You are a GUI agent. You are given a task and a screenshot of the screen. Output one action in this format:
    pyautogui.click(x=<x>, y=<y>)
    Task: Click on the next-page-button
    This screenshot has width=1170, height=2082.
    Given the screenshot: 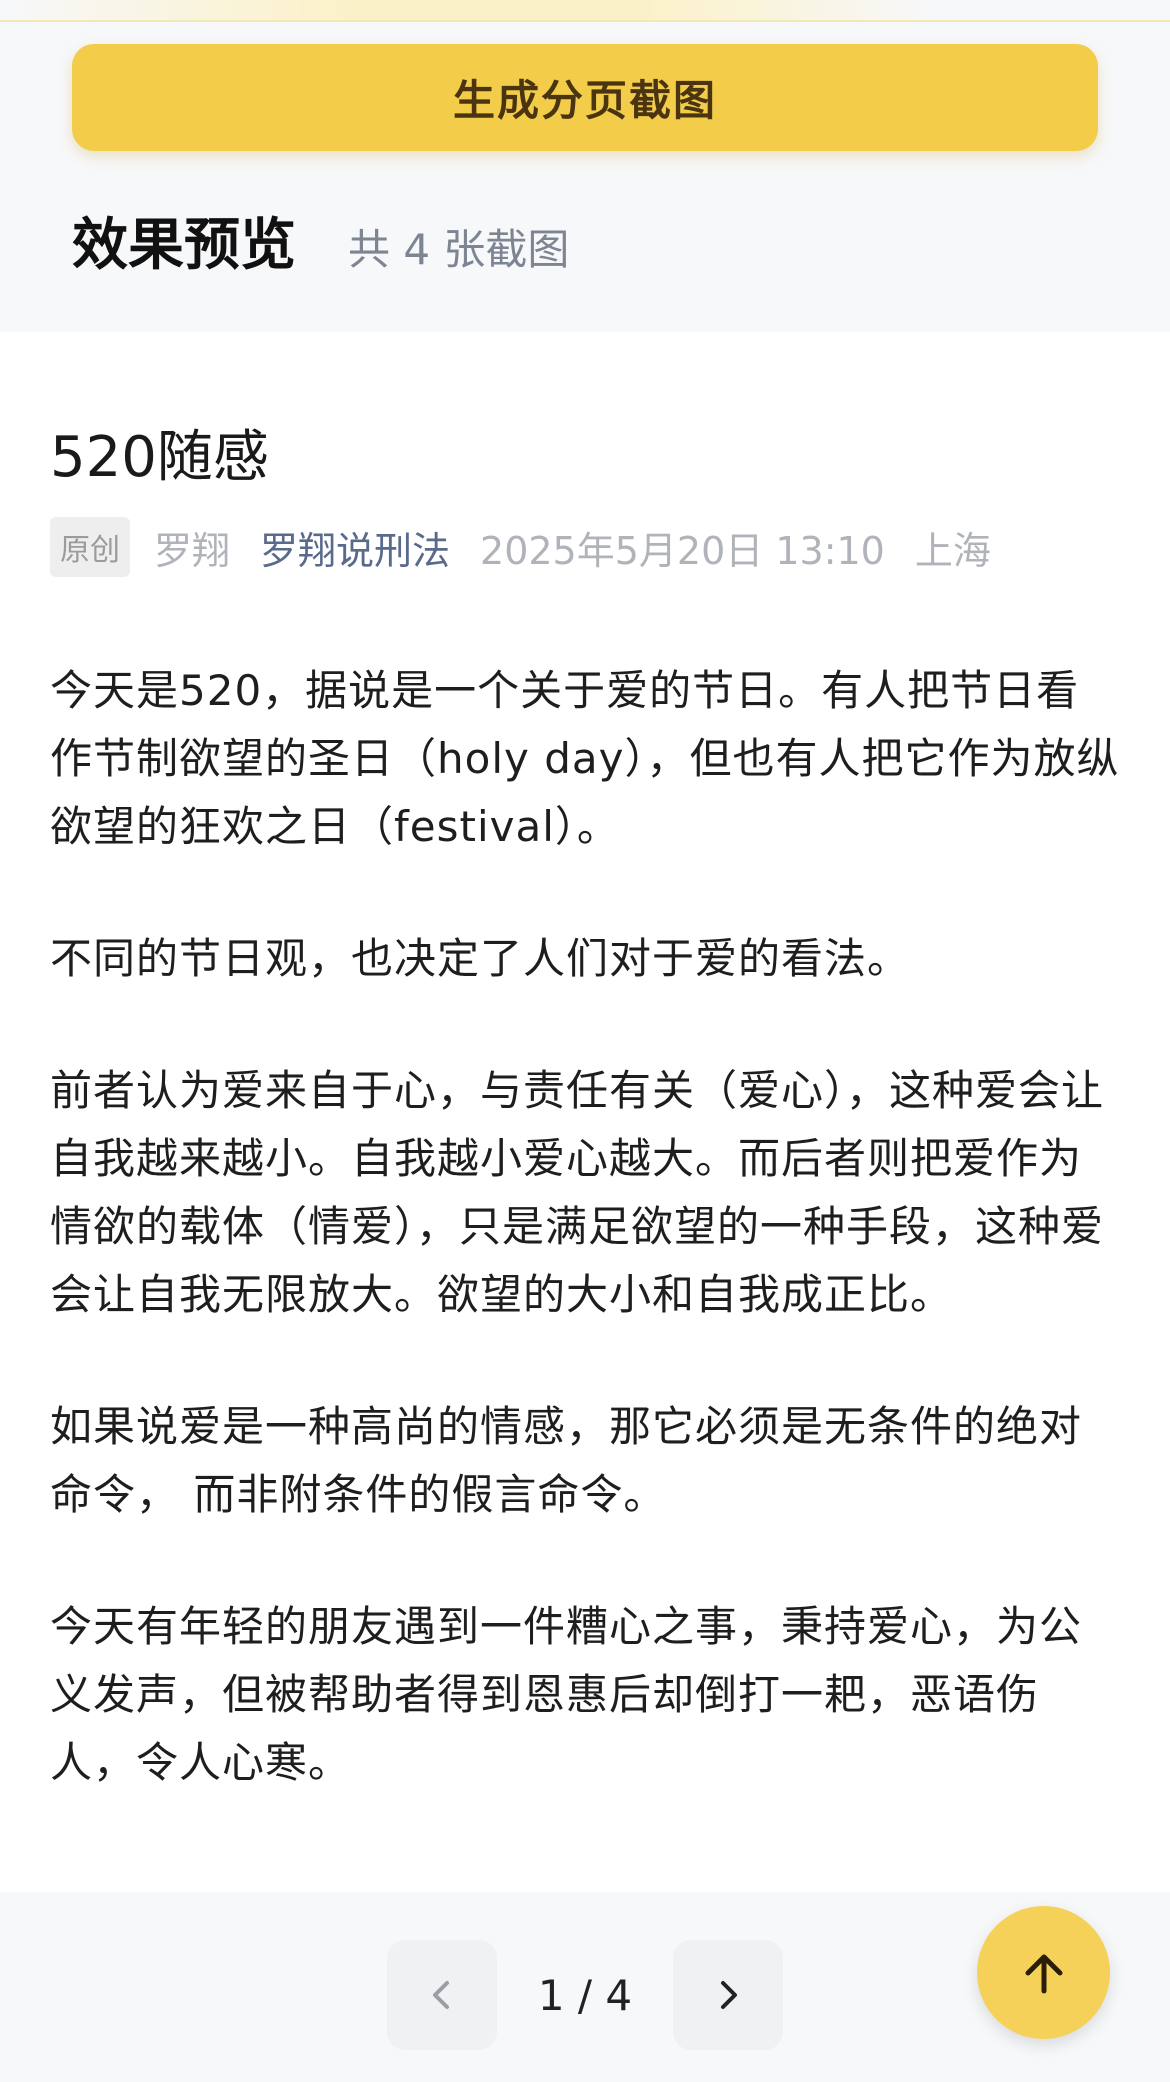 What is the action you would take?
    pyautogui.click(x=728, y=1995)
    